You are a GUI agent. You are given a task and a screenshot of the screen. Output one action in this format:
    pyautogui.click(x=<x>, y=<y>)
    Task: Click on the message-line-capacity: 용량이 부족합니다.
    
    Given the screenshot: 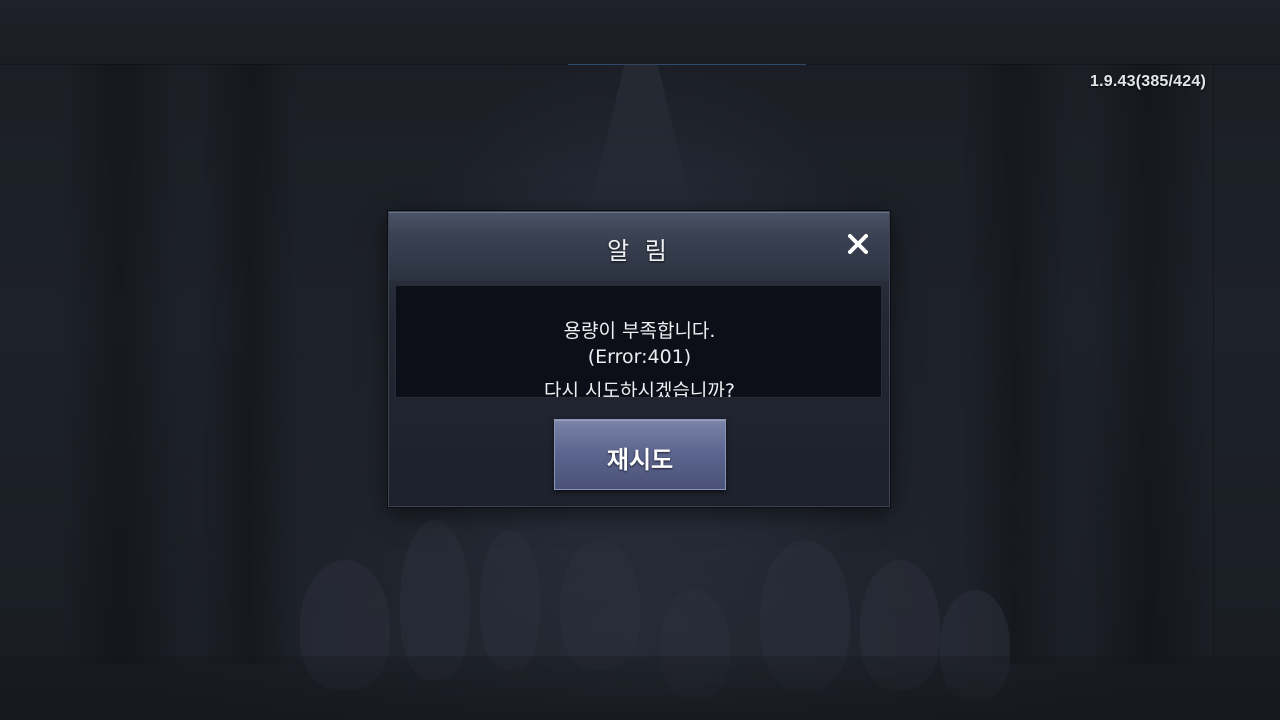 What is the action you would take?
    pyautogui.click(x=639, y=331)
    